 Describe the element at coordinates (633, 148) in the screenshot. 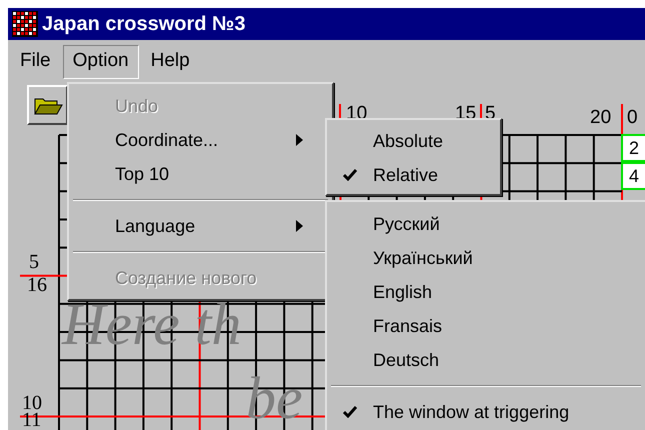

I see `clue-cell: 2` at that location.